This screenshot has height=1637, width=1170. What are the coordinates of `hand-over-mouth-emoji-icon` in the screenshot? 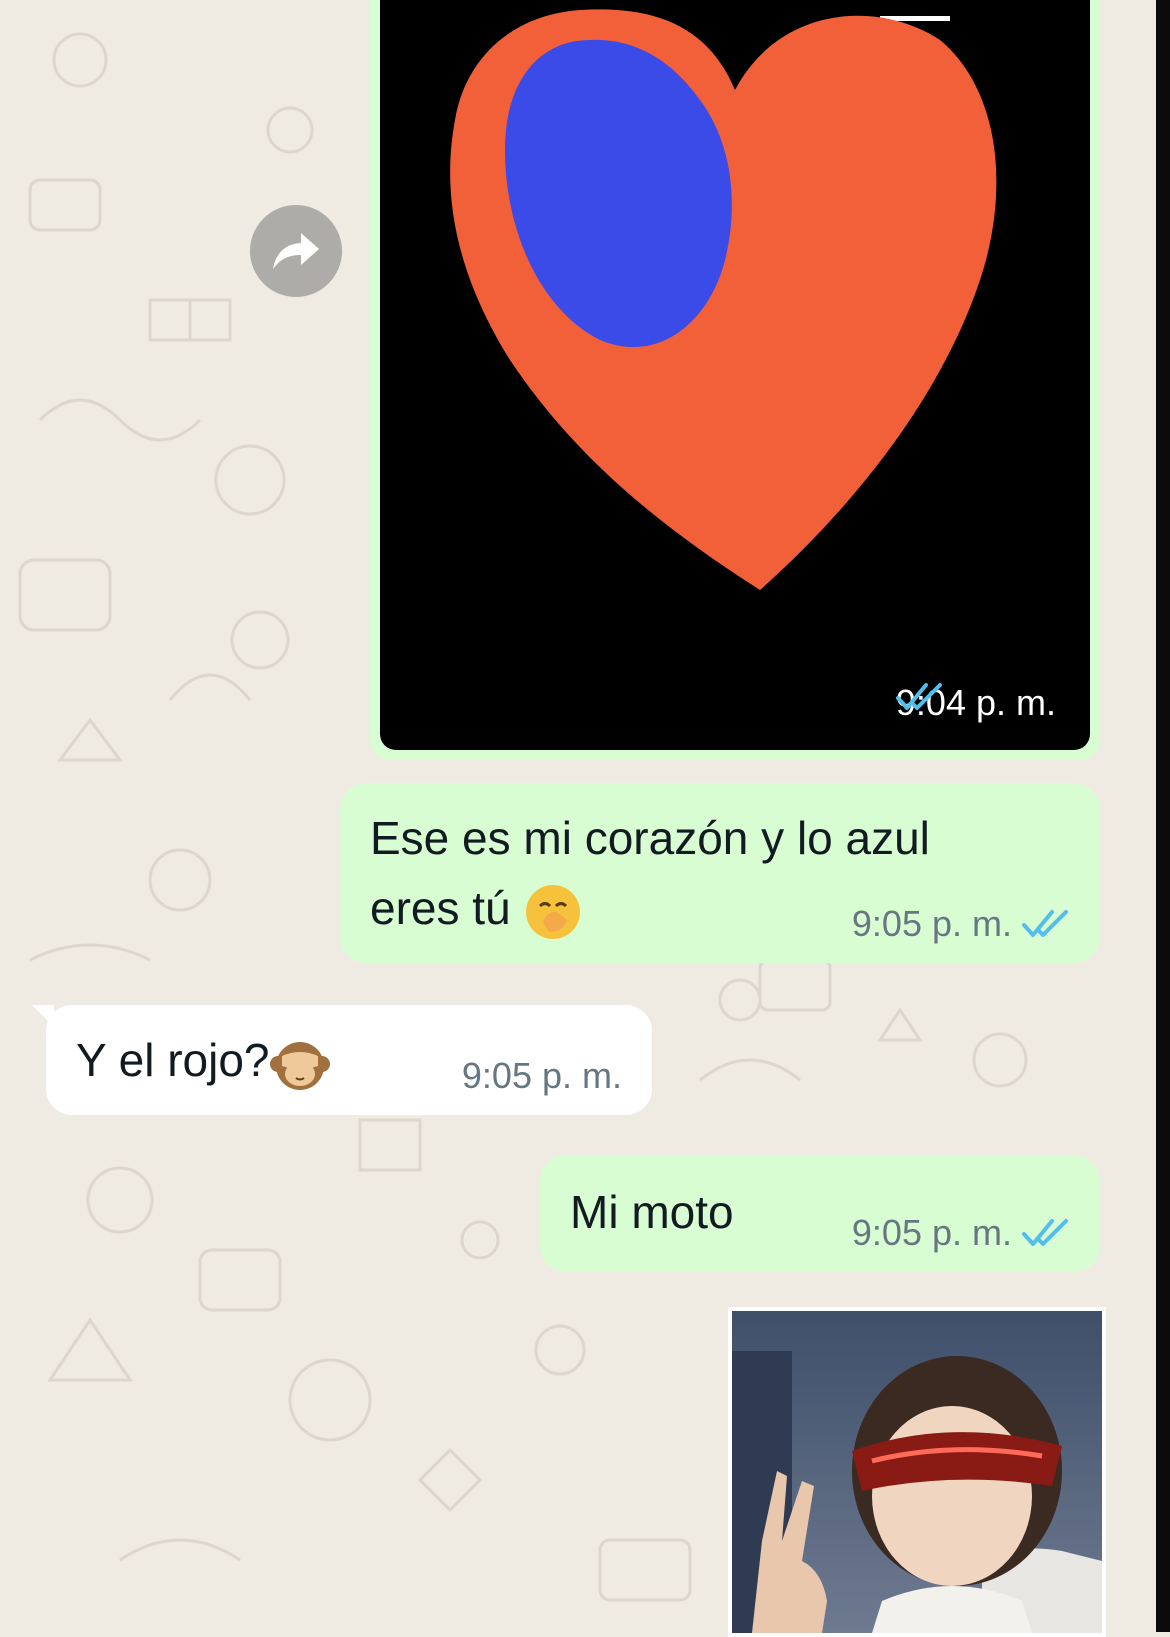 It's located at (553, 911).